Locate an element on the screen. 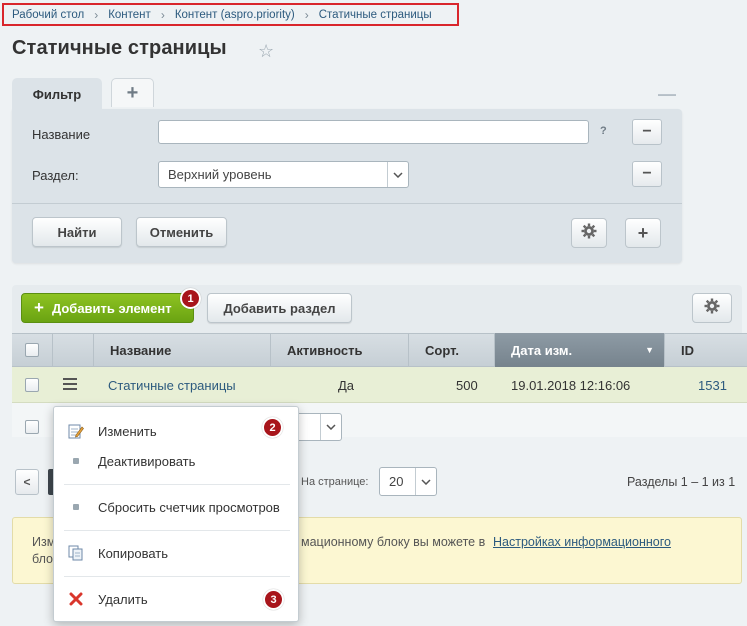  menu-item-deactivate-label: Деактивировать is located at coordinates (147, 461).